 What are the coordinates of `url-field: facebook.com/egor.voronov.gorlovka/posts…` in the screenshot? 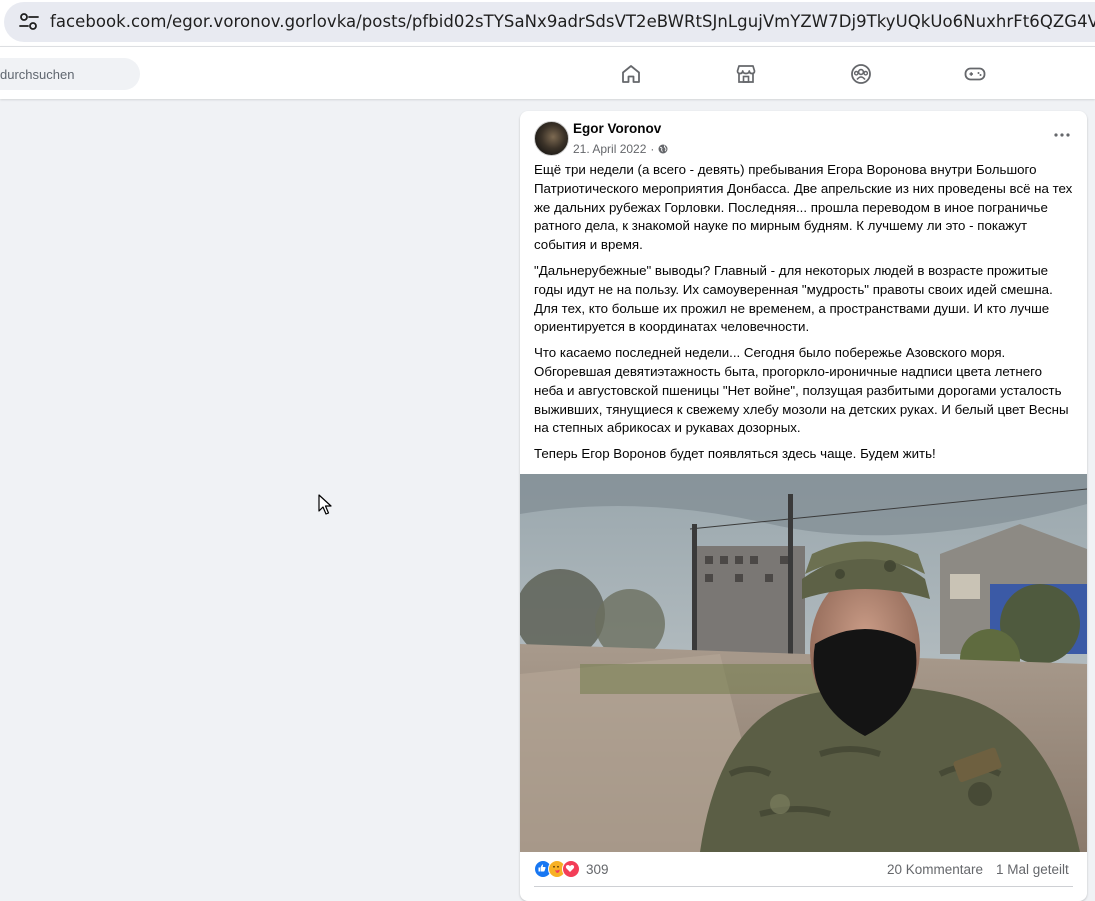 It's located at (549, 22).